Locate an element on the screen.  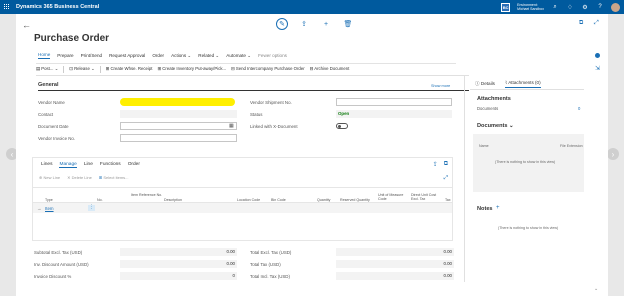
new-line-button: ⊕ New Line is located at coordinates (49, 177).